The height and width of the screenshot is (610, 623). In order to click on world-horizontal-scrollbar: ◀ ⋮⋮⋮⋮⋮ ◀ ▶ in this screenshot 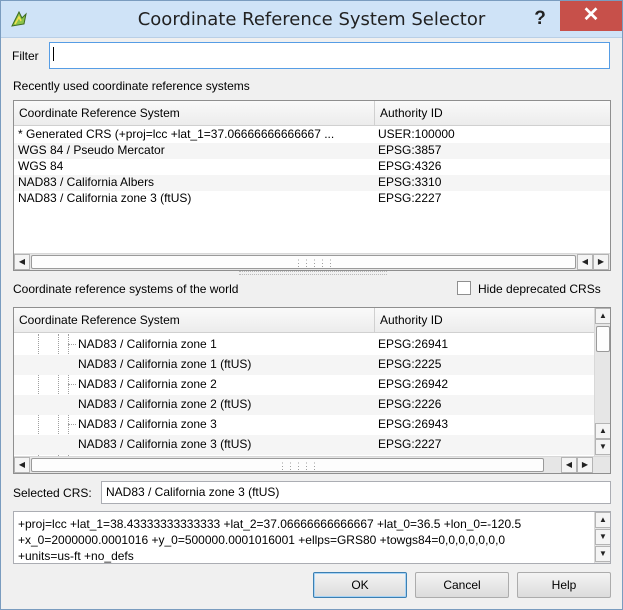, I will do `click(312, 464)`.